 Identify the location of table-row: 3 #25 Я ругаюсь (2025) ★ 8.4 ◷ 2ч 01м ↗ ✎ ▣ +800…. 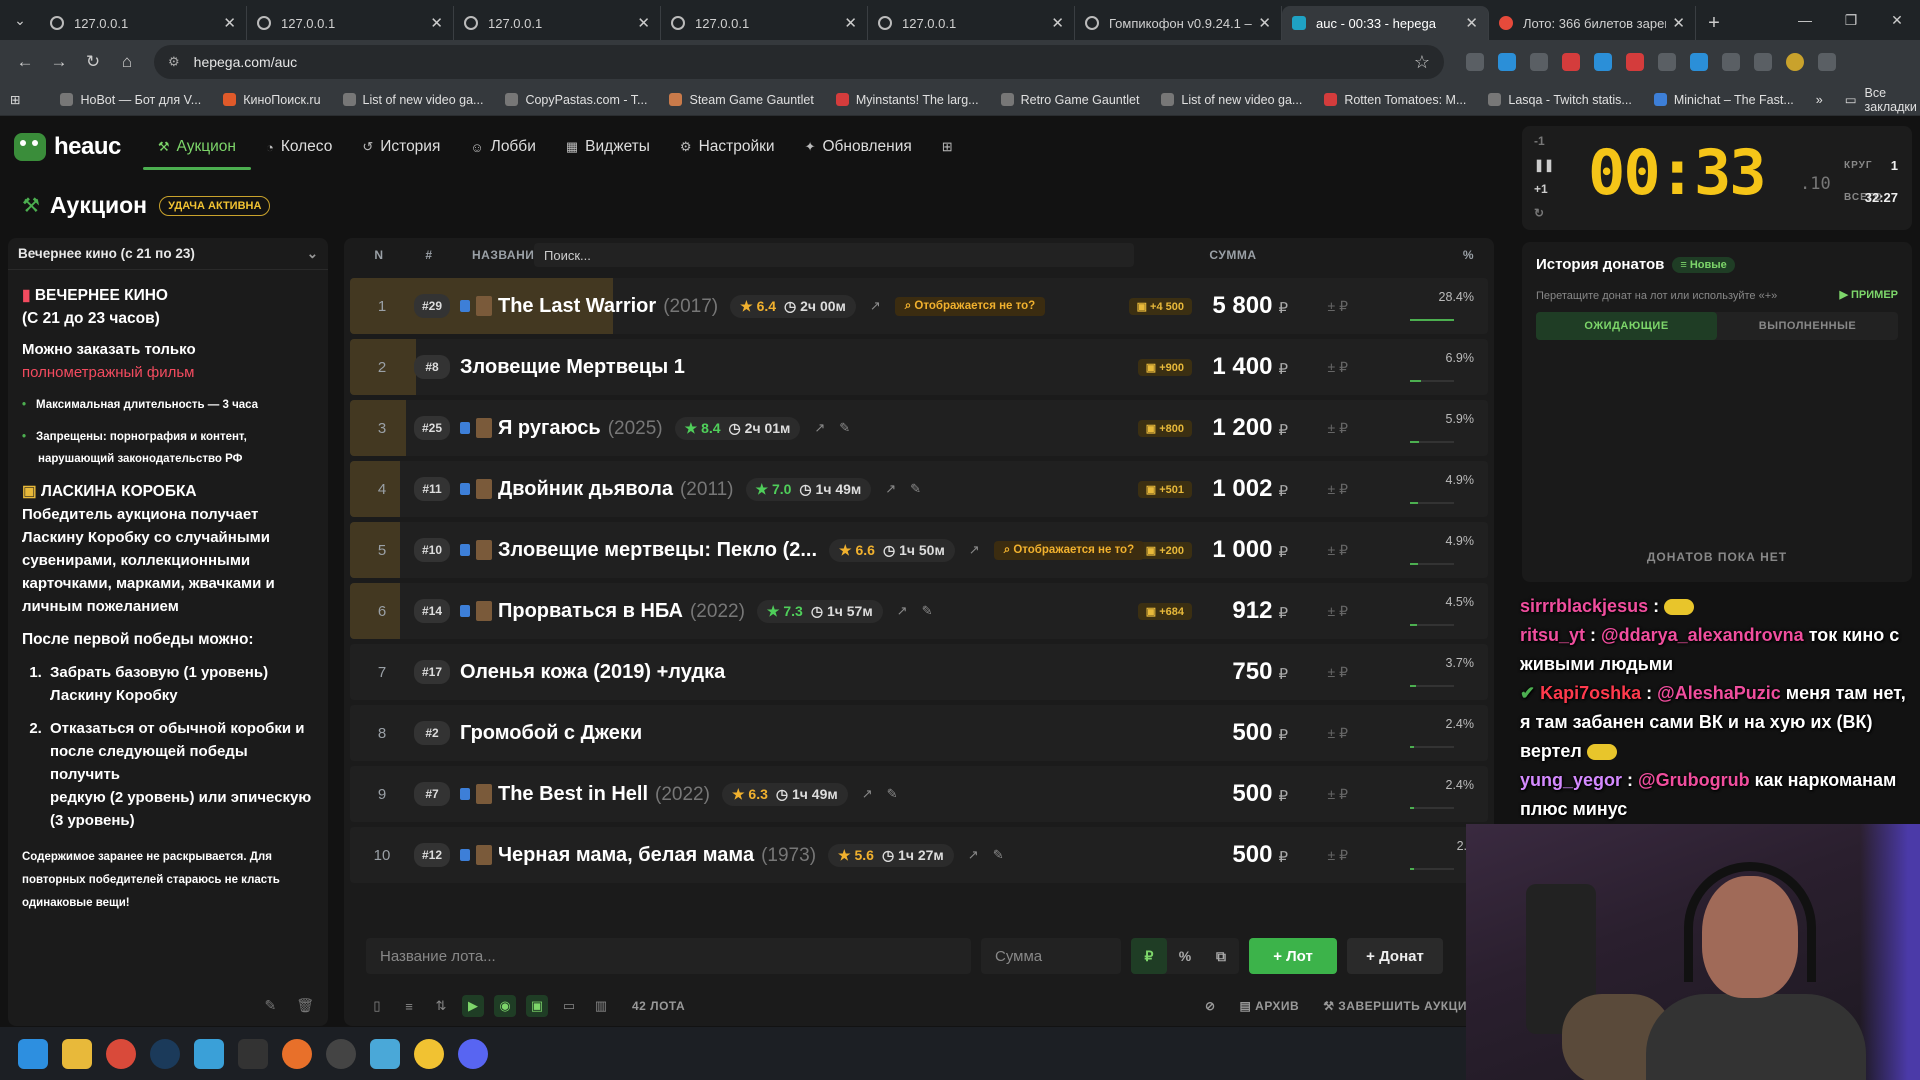
(919, 428).